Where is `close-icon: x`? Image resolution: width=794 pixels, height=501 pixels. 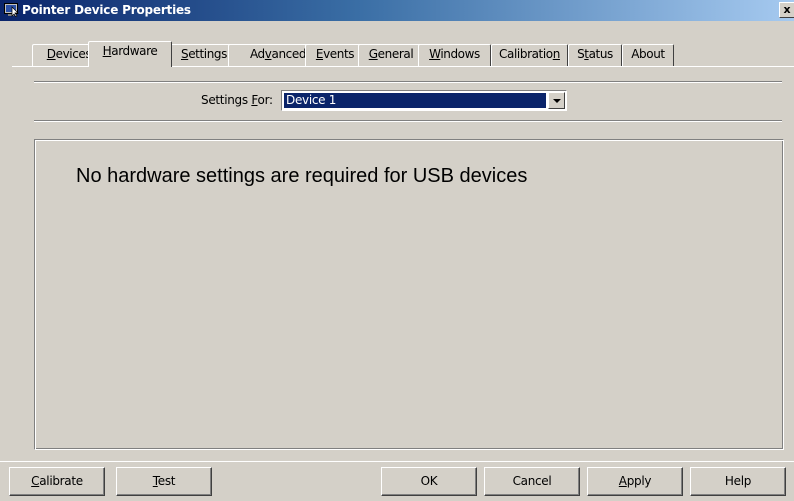 close-icon: x is located at coordinates (787, 9).